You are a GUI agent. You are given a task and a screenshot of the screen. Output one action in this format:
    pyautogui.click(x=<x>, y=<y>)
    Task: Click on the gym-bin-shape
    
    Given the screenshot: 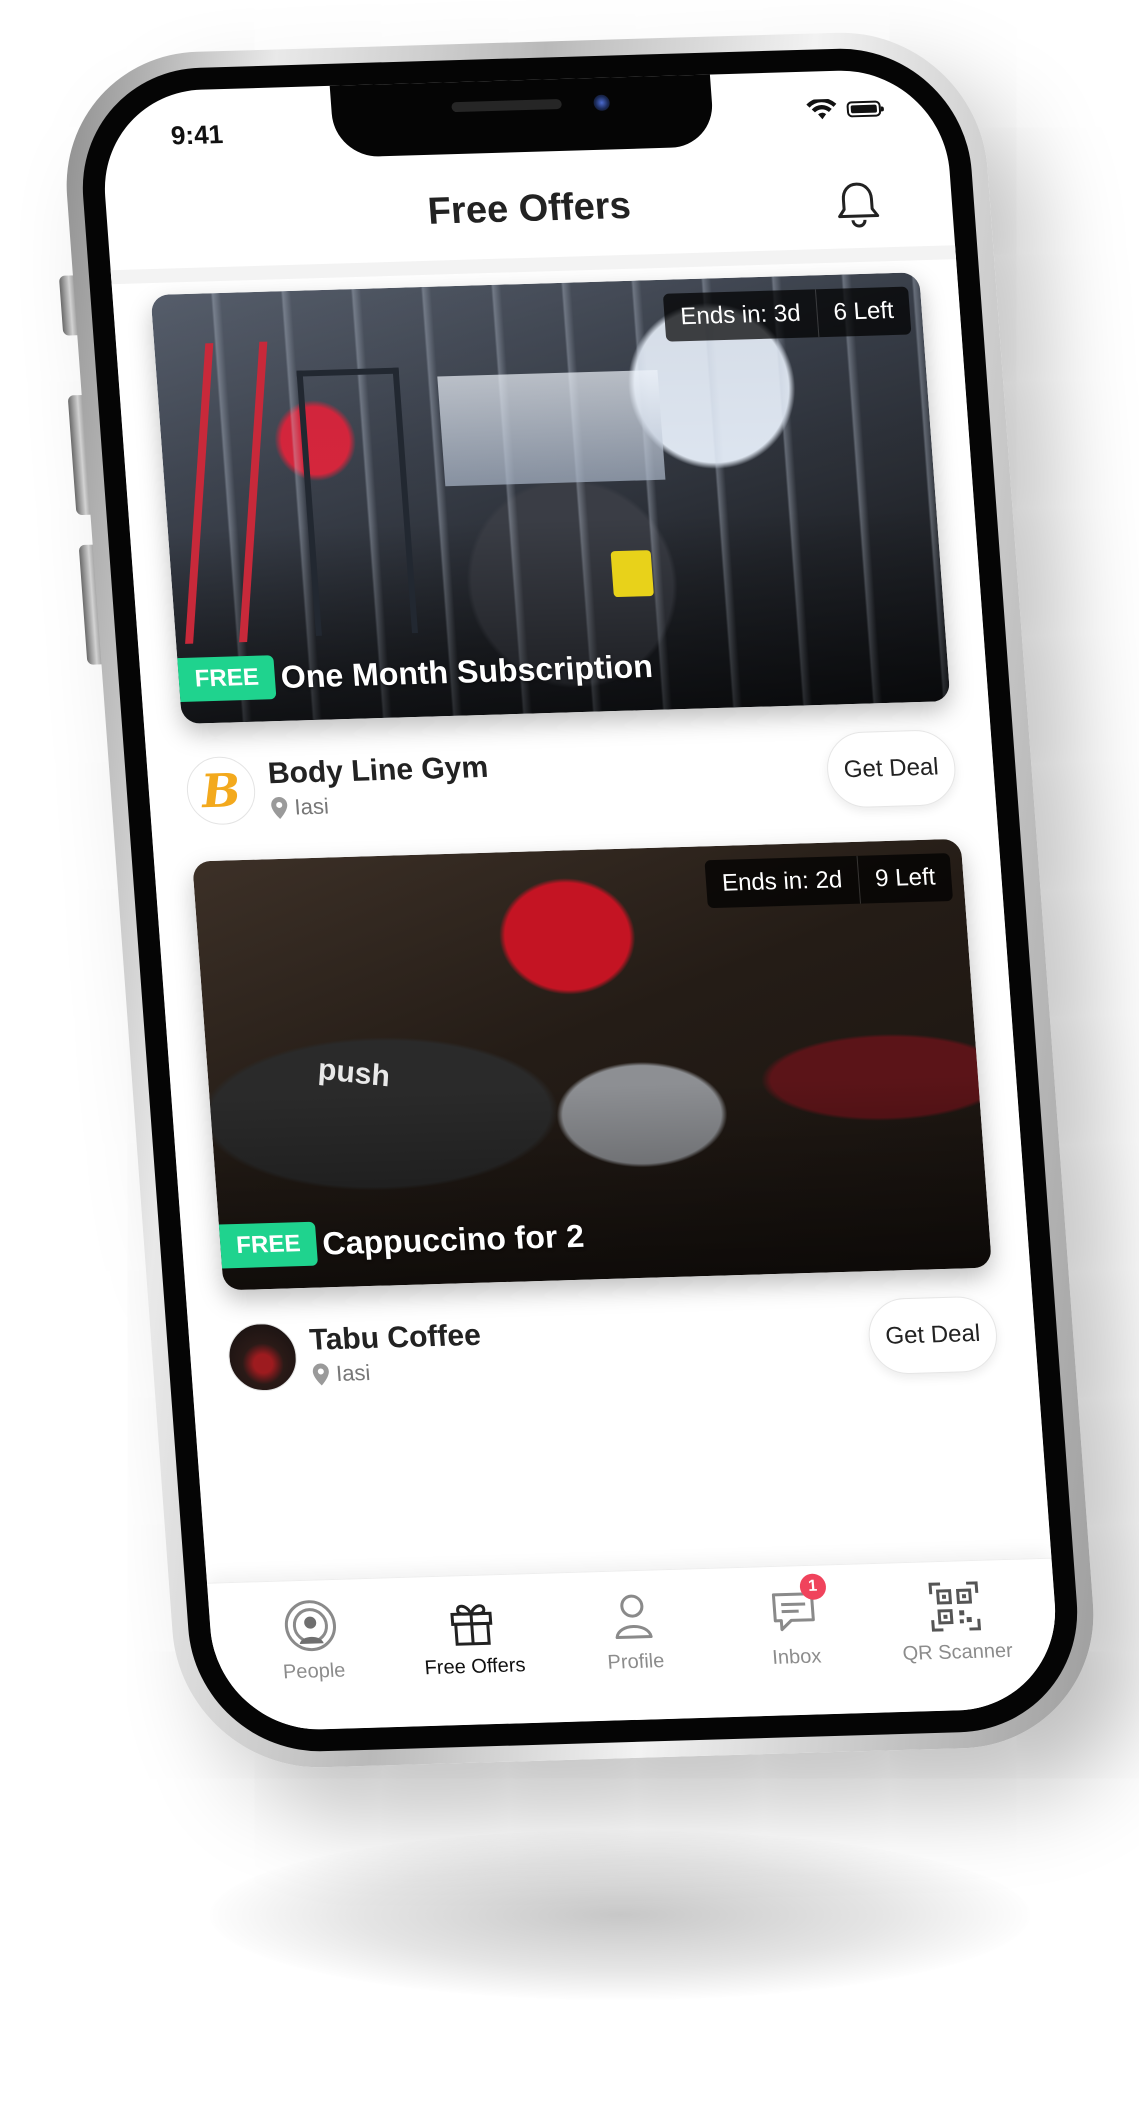 What is the action you would take?
    pyautogui.click(x=632, y=574)
    